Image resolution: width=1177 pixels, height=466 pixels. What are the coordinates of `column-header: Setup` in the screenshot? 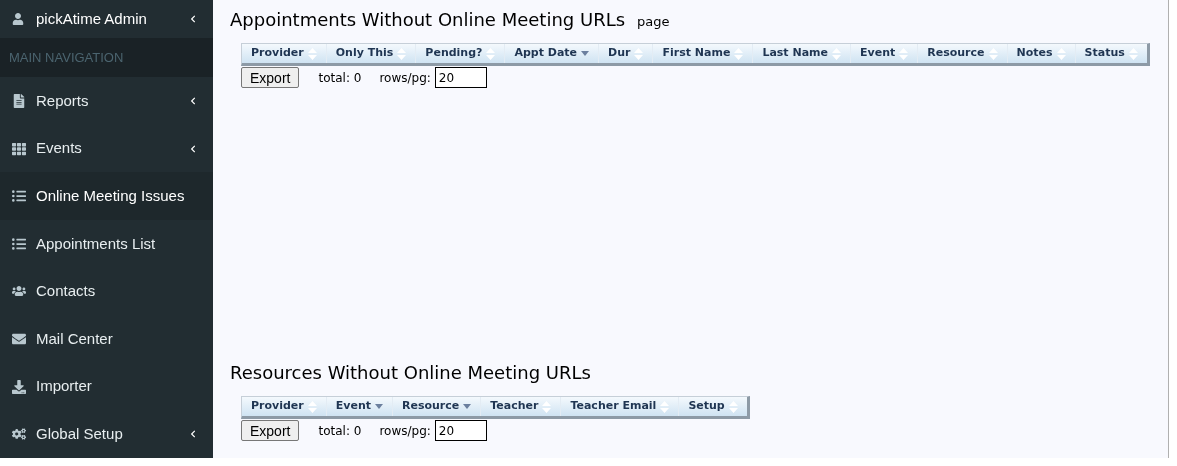 It's located at (713, 406).